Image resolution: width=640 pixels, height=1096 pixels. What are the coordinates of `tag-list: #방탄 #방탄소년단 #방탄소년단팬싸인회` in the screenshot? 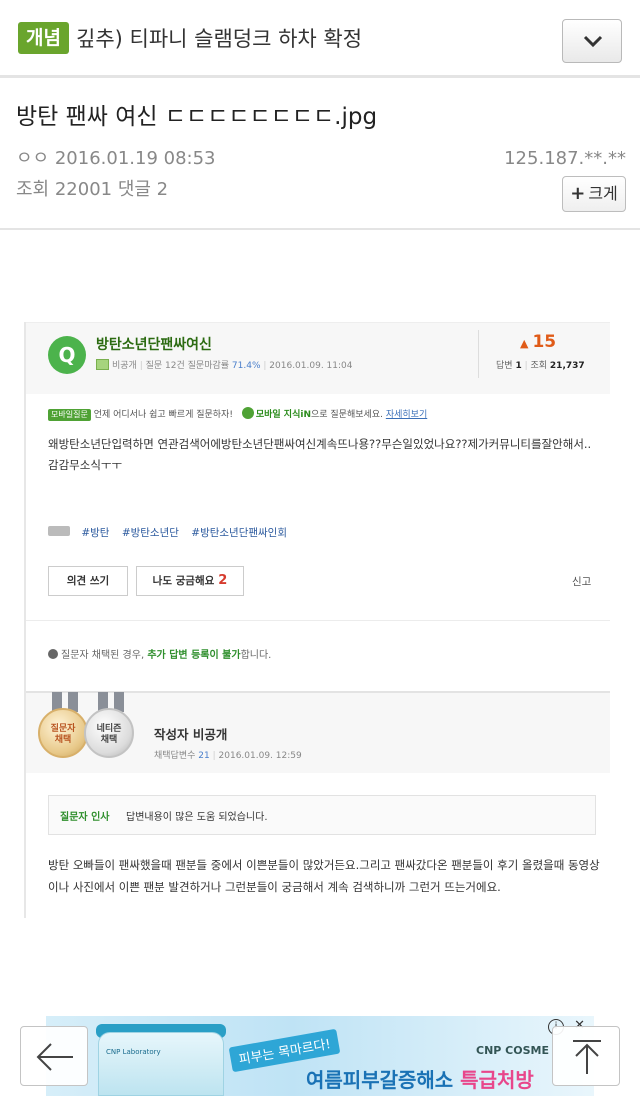 It's located at (172, 532).